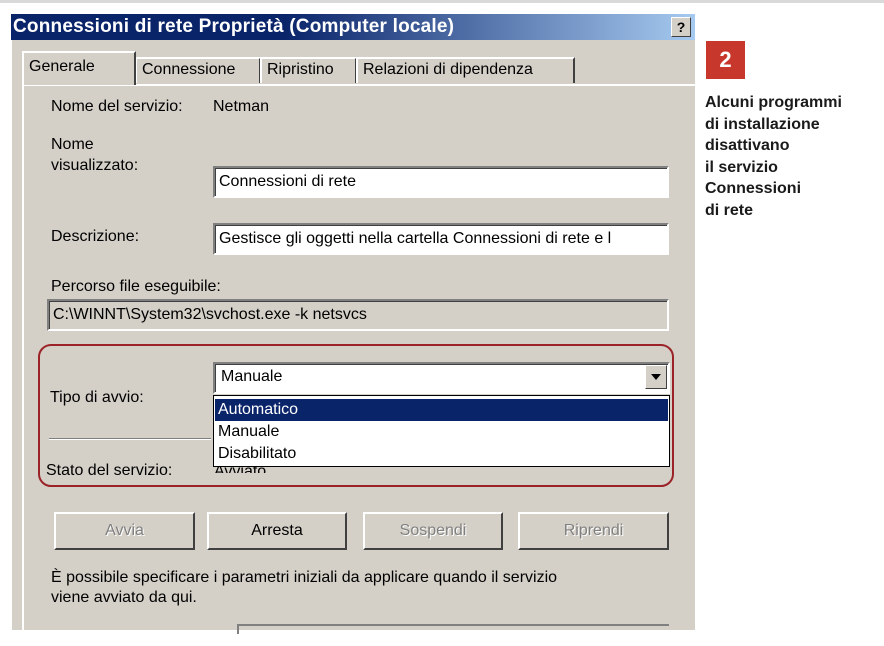  What do you see at coordinates (741, 167) in the screenshot?
I see `caption-line: il servizio` at bounding box center [741, 167].